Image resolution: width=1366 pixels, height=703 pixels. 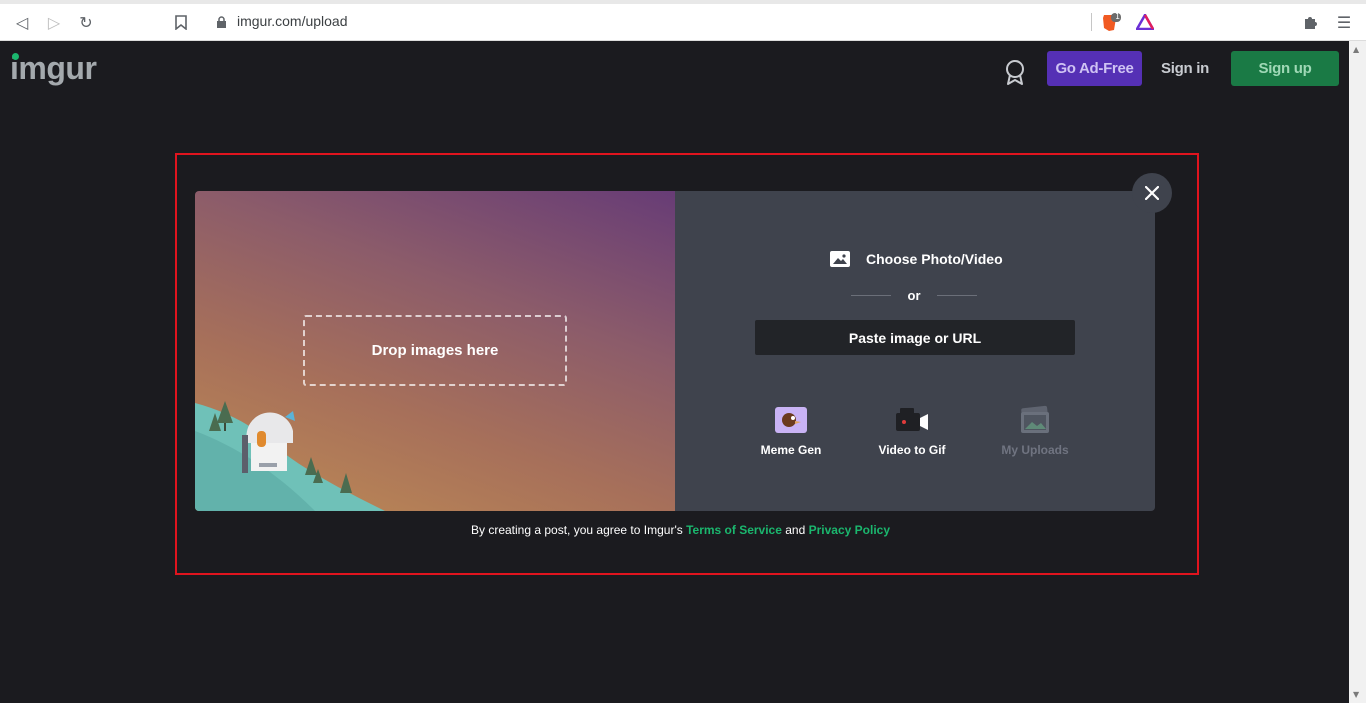 I want to click on drop-zone: Drop images here, so click(x=435, y=350).